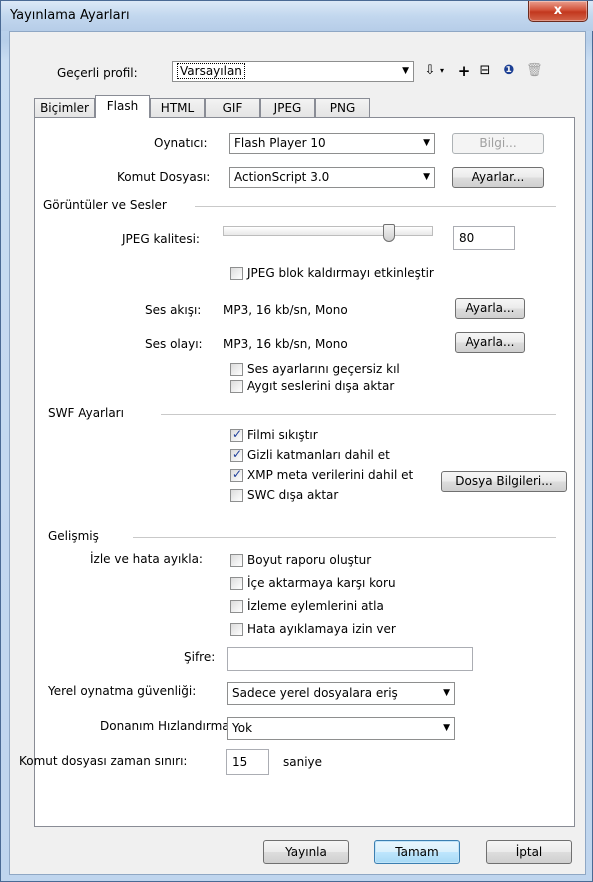 Image resolution: width=593 pixels, height=882 pixels. Describe the element at coordinates (442, 71) in the screenshot. I see `dropdown-arrow-icon: ▾` at that location.